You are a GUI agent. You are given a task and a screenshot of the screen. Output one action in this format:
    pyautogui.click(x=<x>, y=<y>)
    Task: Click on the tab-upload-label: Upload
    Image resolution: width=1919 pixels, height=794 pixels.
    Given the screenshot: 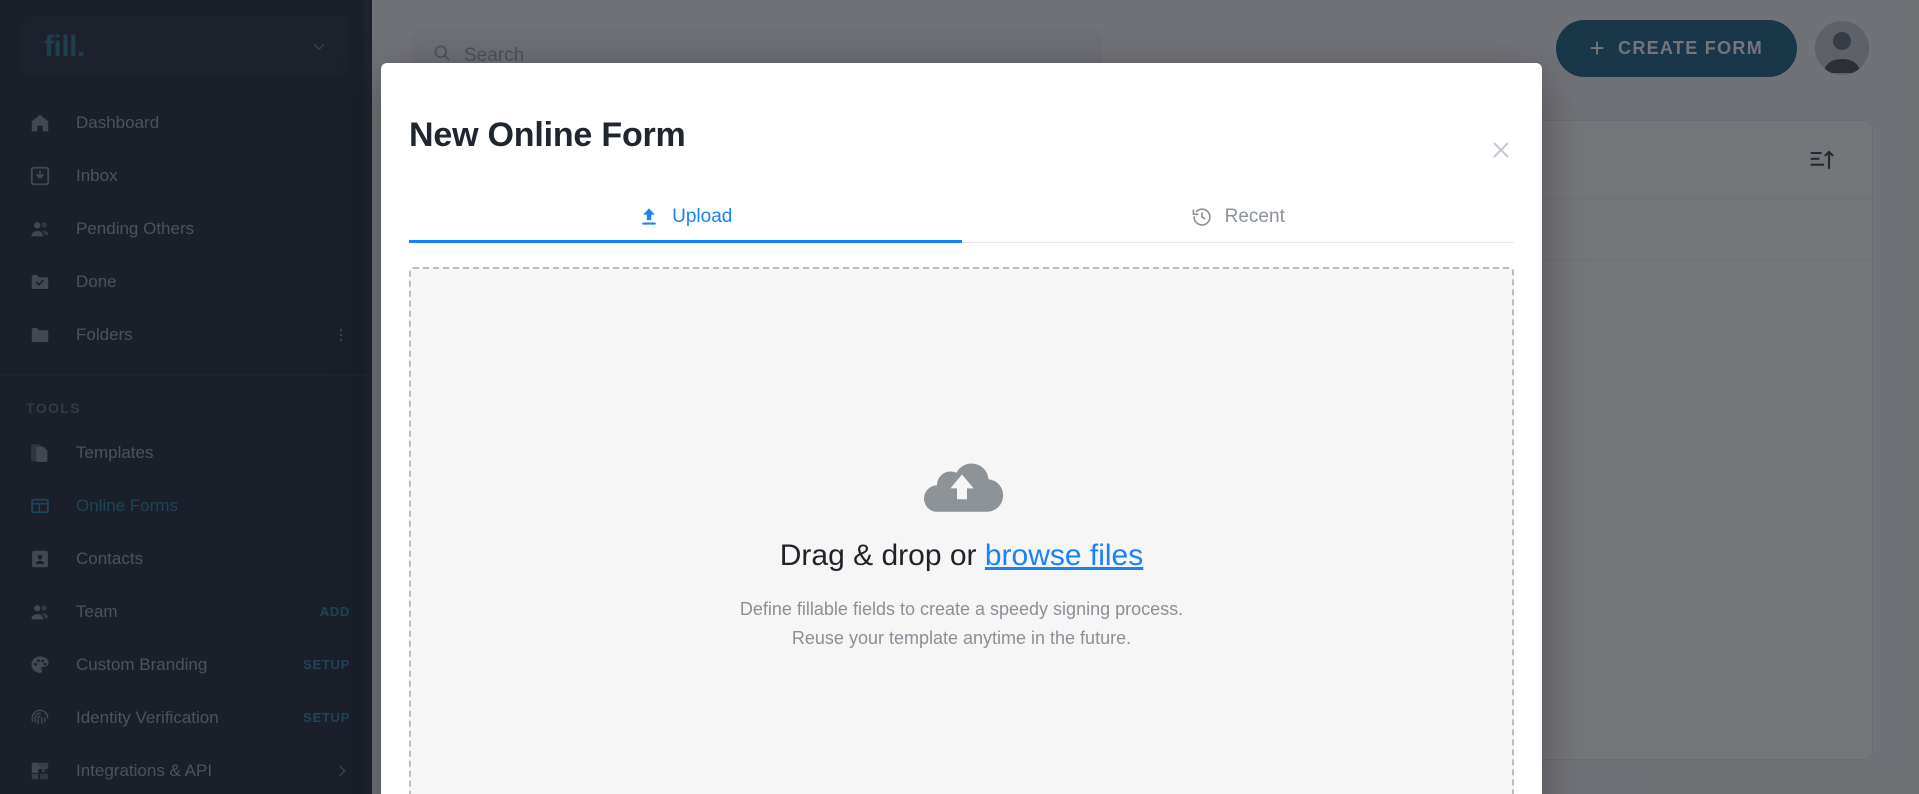 What is the action you would take?
    pyautogui.click(x=702, y=216)
    